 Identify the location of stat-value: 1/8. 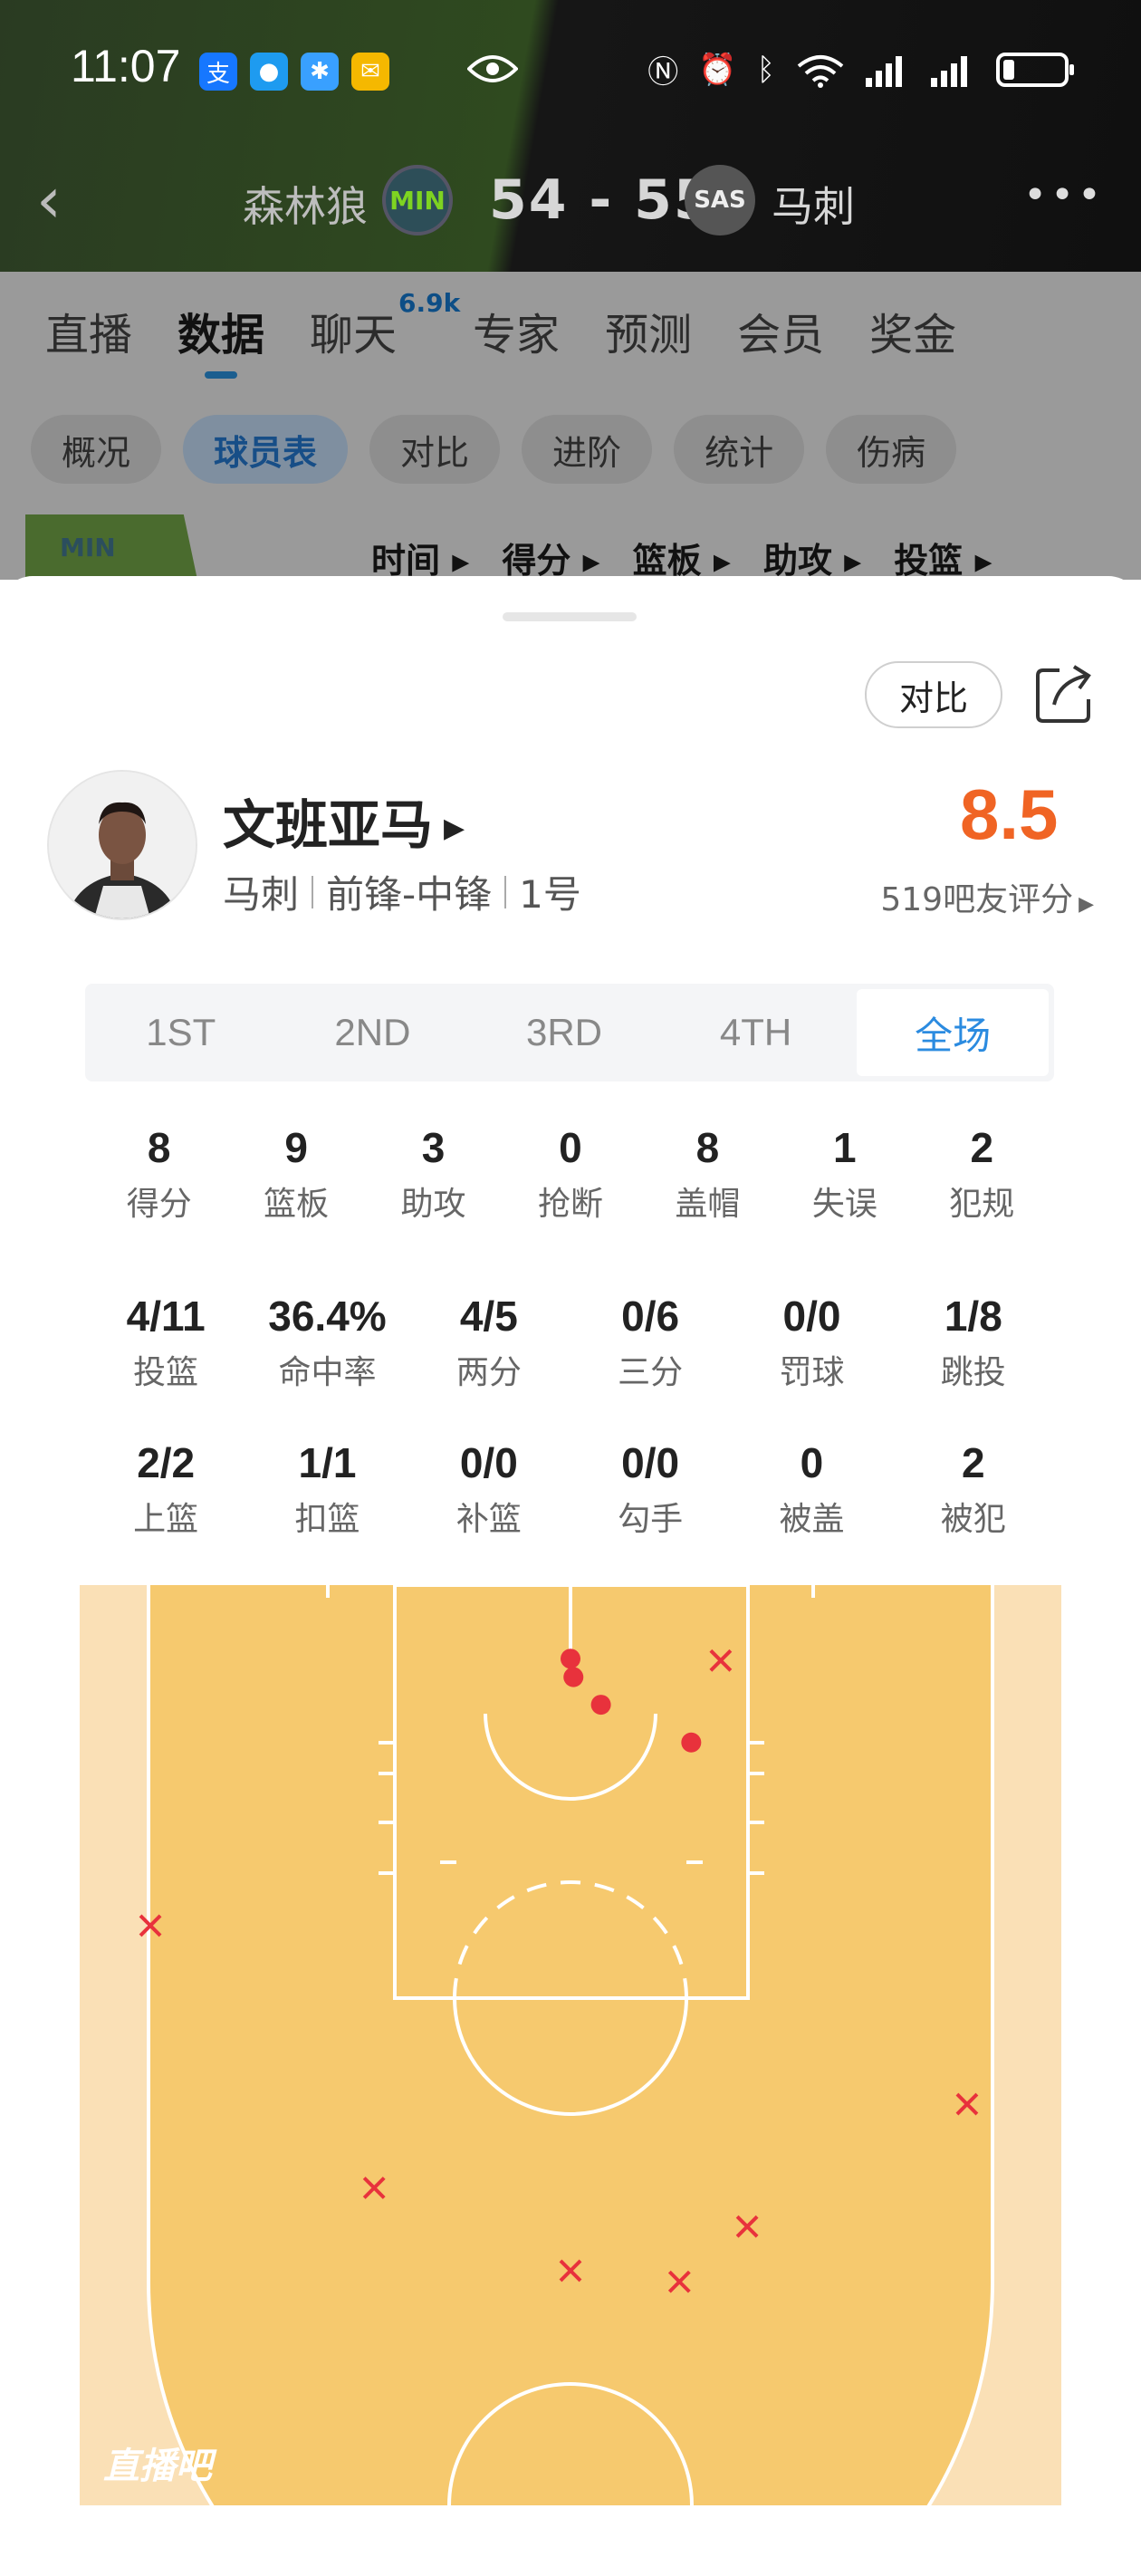
(973, 1316).